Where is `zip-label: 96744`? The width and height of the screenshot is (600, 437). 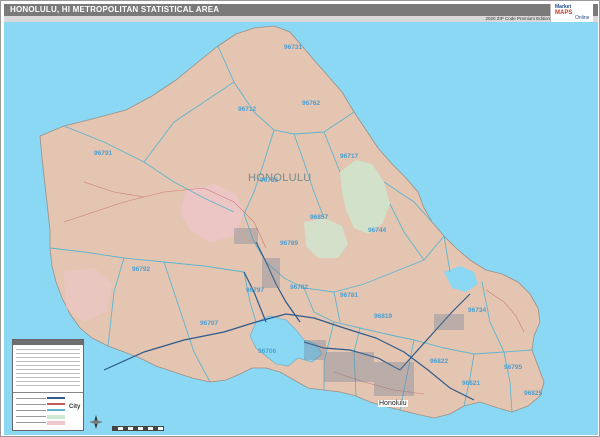 zip-label: 96744 is located at coordinates (377, 230).